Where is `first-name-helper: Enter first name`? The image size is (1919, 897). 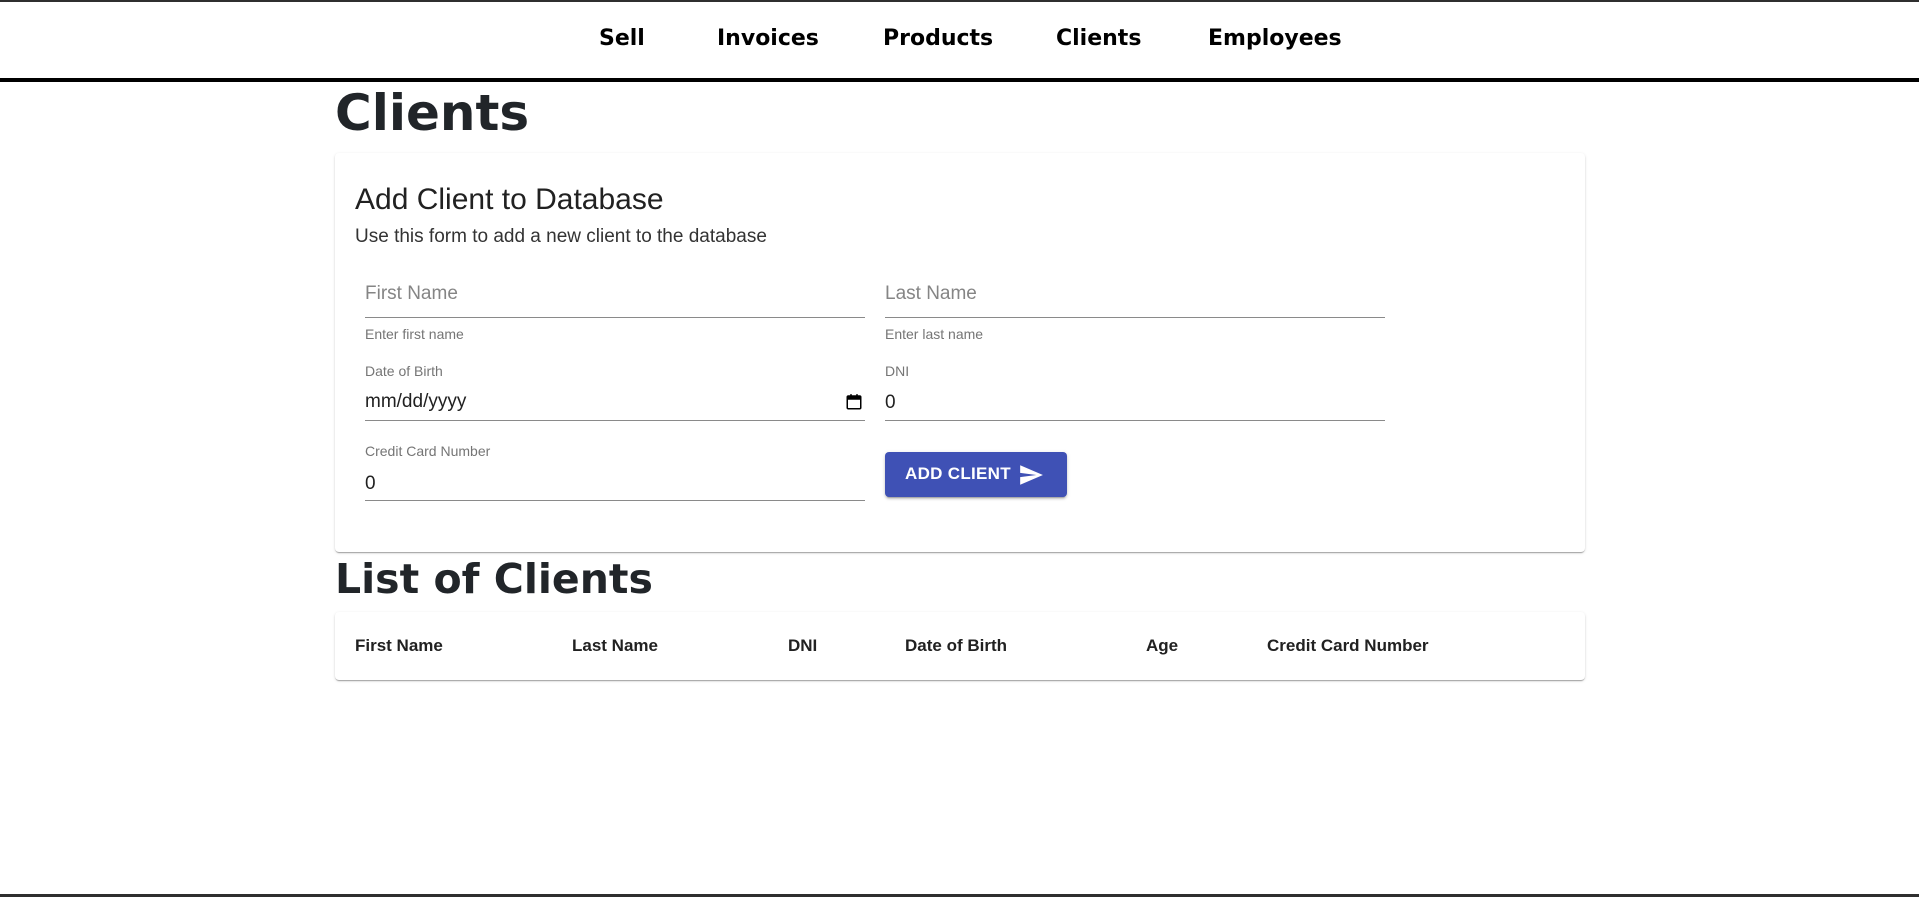
first-name-helper: Enter first name is located at coordinates (414, 334).